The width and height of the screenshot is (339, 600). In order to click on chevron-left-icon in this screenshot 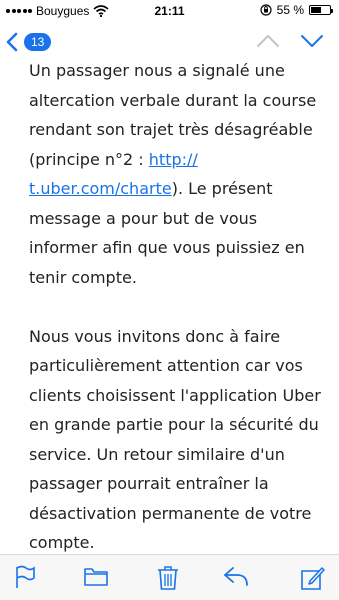, I will do `click(12, 42)`.